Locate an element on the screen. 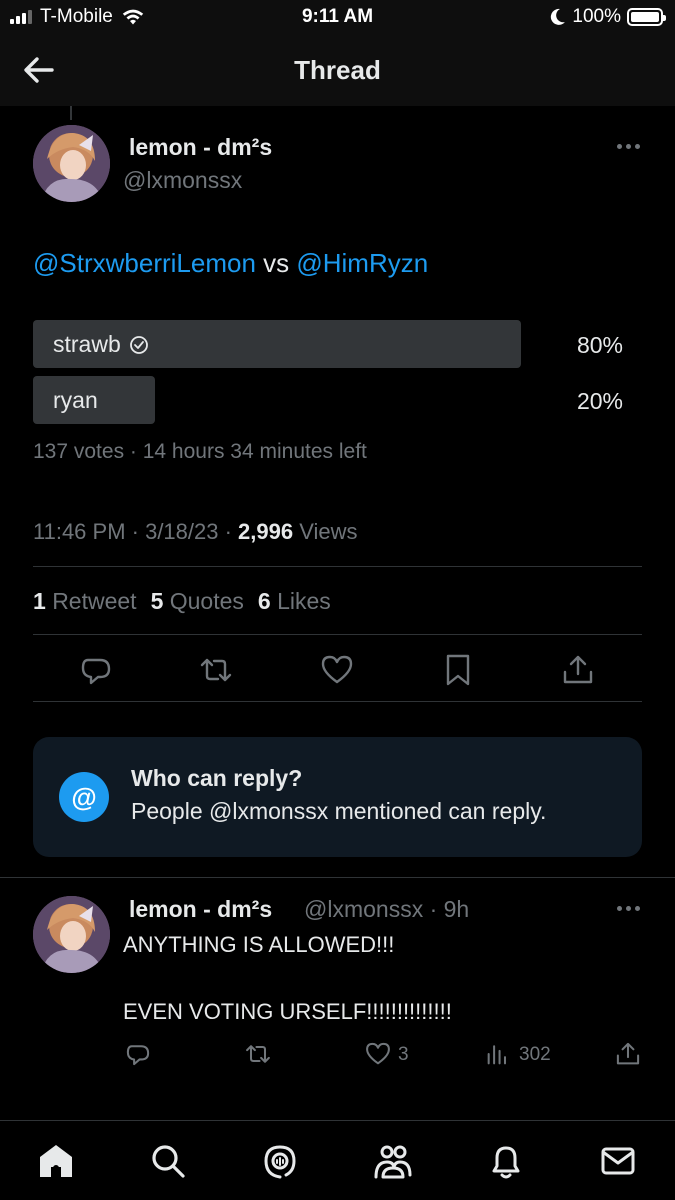 The image size is (675, 1200). tweet-text: @StrxwberriLemon vs @HimRyzn is located at coordinates (230, 263).